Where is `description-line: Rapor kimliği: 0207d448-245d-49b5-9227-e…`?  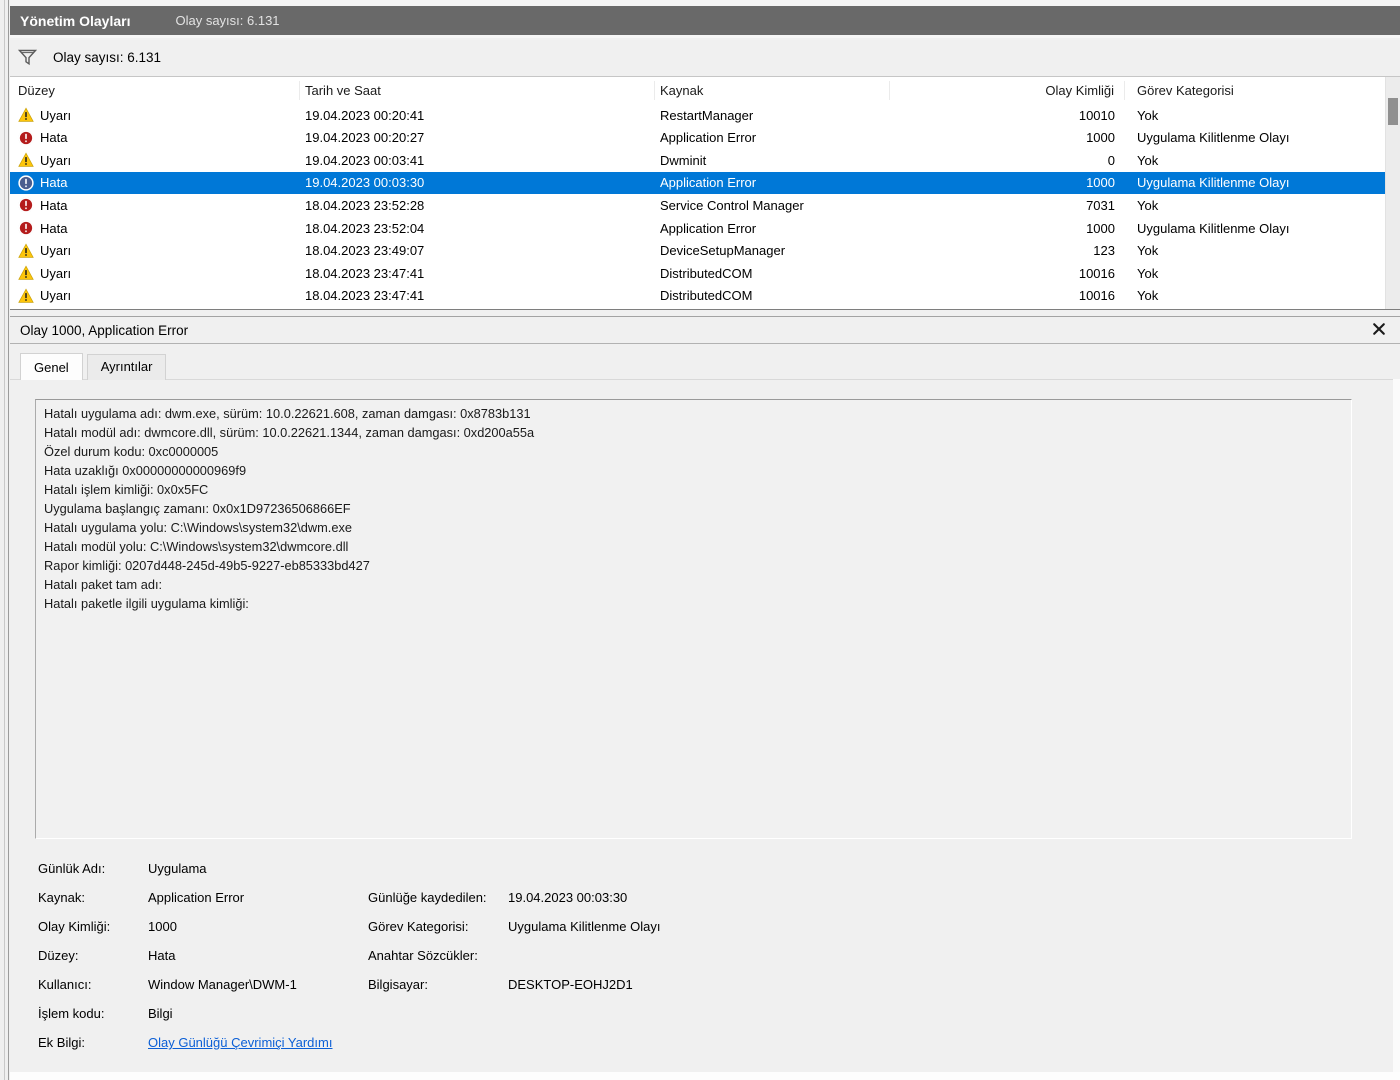 description-line: Rapor kimliği: 0207d448-245d-49b5-9227-e… is located at coordinates (207, 565).